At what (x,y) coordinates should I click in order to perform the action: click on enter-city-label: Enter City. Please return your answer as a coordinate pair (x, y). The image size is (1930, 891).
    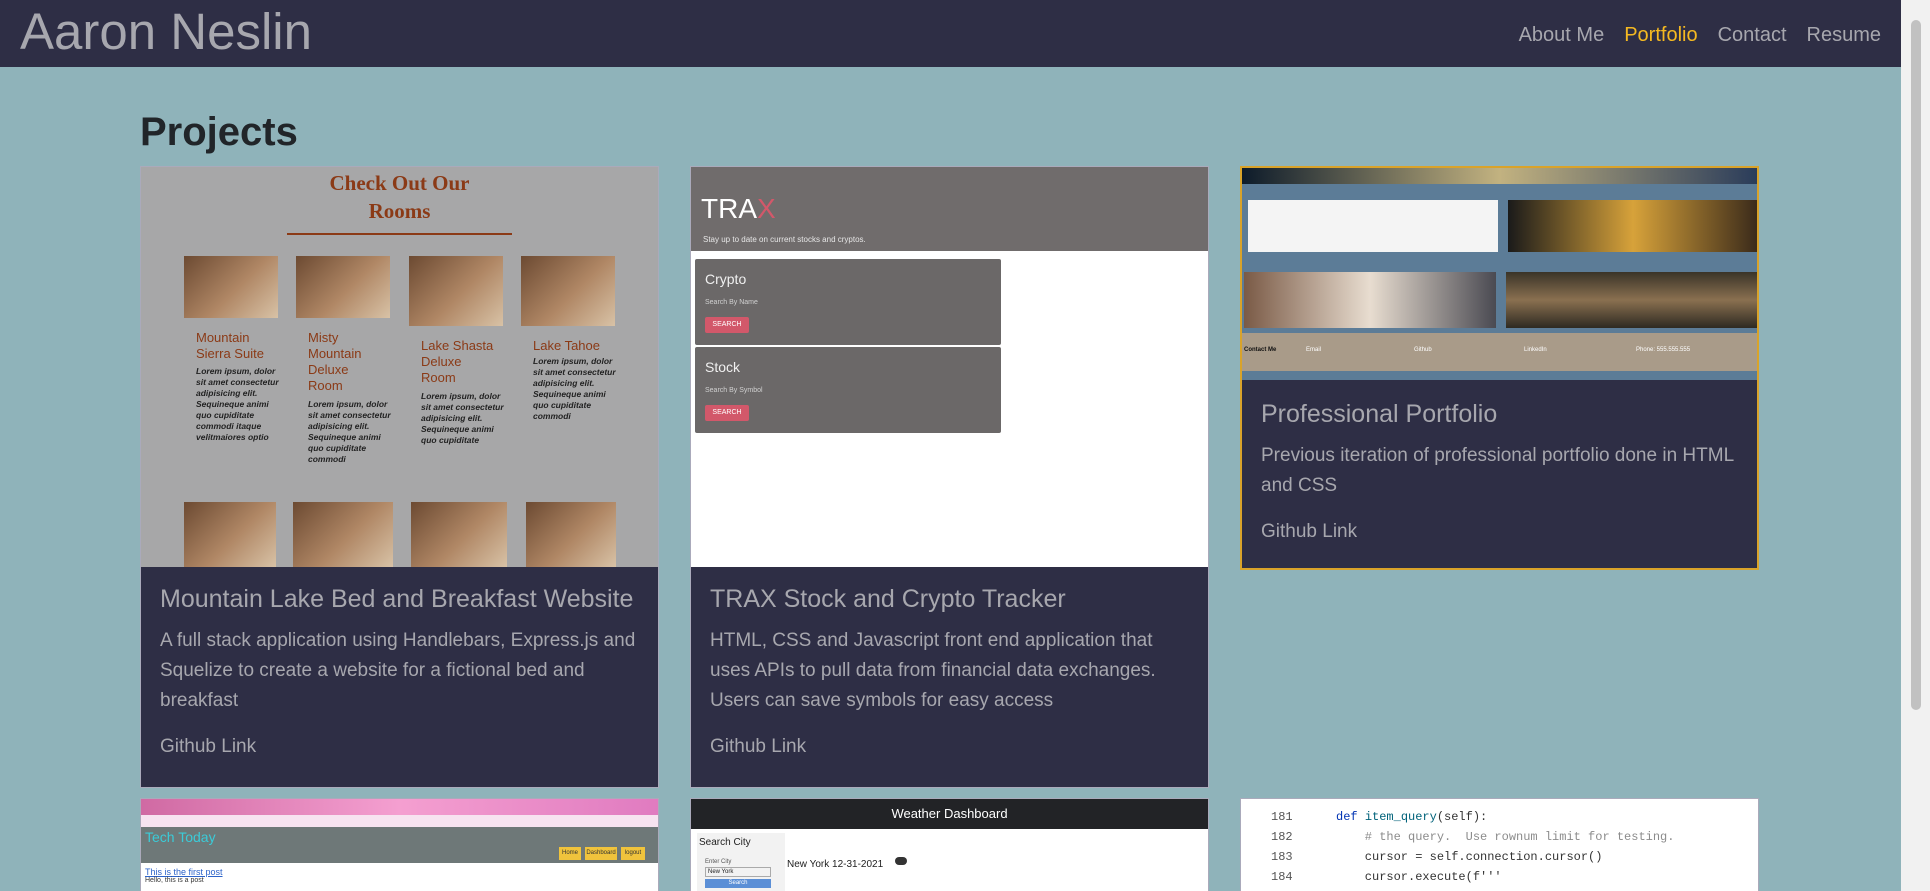
    Looking at the image, I should click on (718, 862).